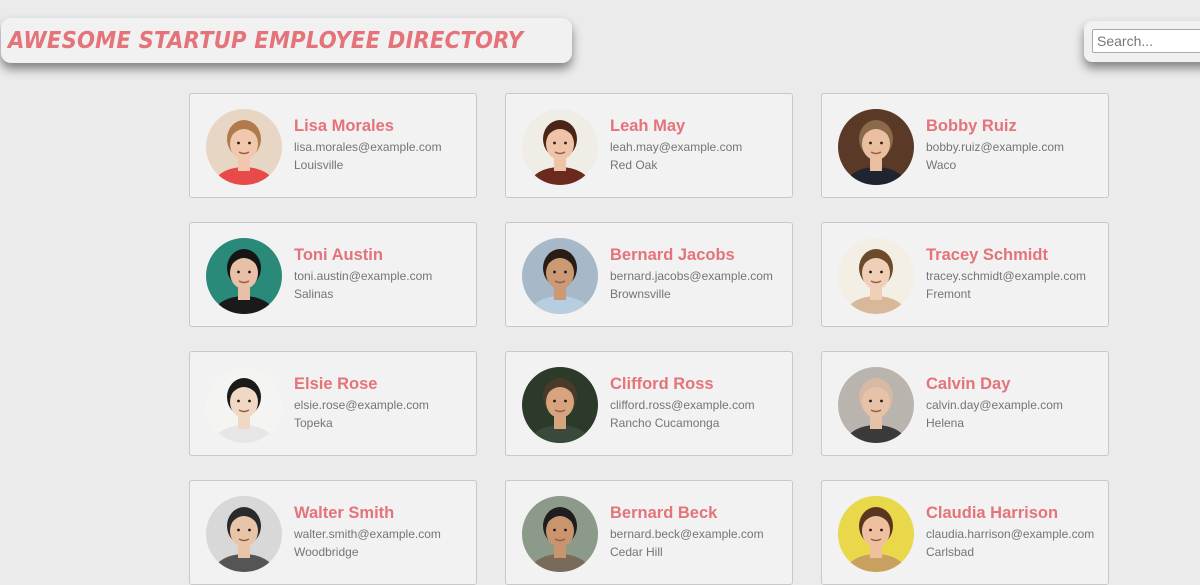 The height and width of the screenshot is (585, 1200). What do you see at coordinates (665, 423) in the screenshot?
I see `employee-city: Rancho Cucamonga` at bounding box center [665, 423].